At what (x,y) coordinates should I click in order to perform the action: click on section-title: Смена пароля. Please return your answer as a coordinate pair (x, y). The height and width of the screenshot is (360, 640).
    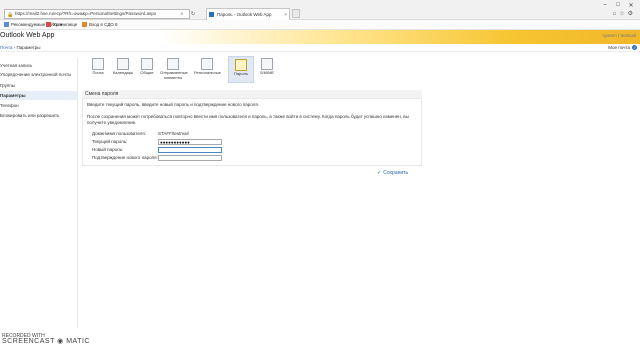
    Looking at the image, I should click on (252, 94).